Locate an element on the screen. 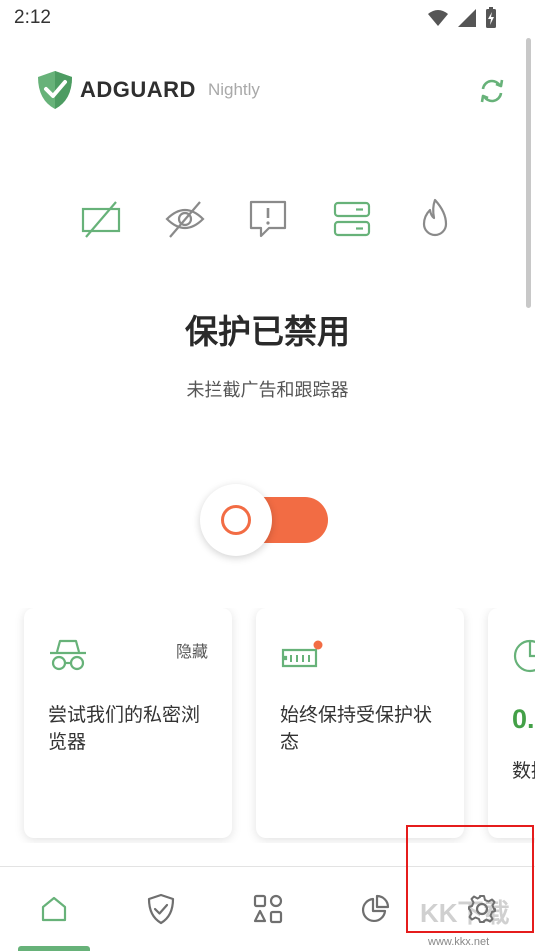 The height and width of the screenshot is (951, 535). card-text: 数据节省 is located at coordinates (523, 771).